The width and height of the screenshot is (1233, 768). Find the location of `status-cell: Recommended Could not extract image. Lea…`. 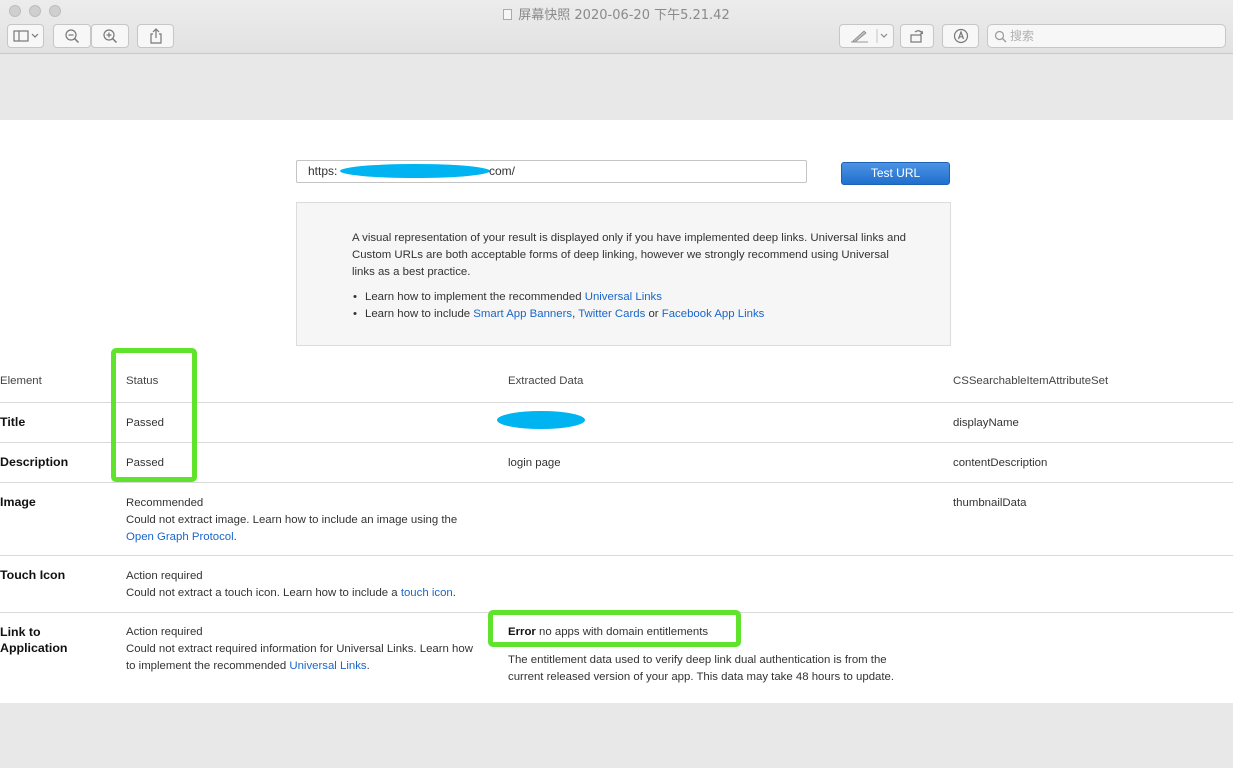

status-cell: Recommended Could not extract image. Lea… is located at coordinates (306, 520).